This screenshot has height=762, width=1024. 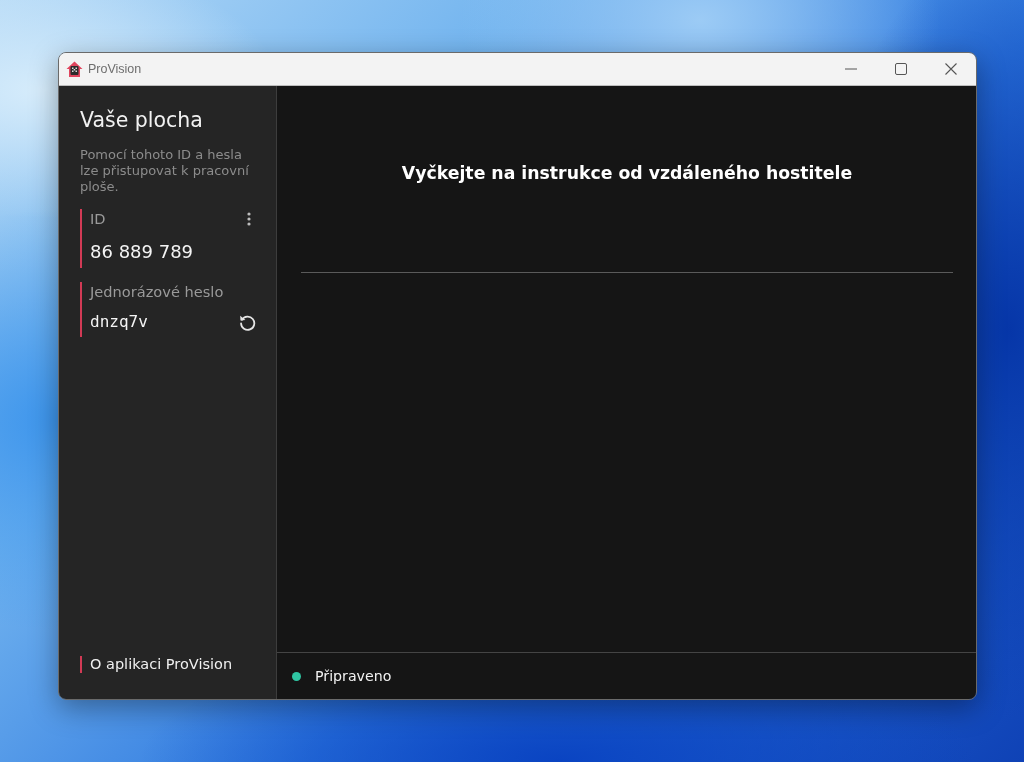 I want to click on window-title: ProVision, so click(x=115, y=69).